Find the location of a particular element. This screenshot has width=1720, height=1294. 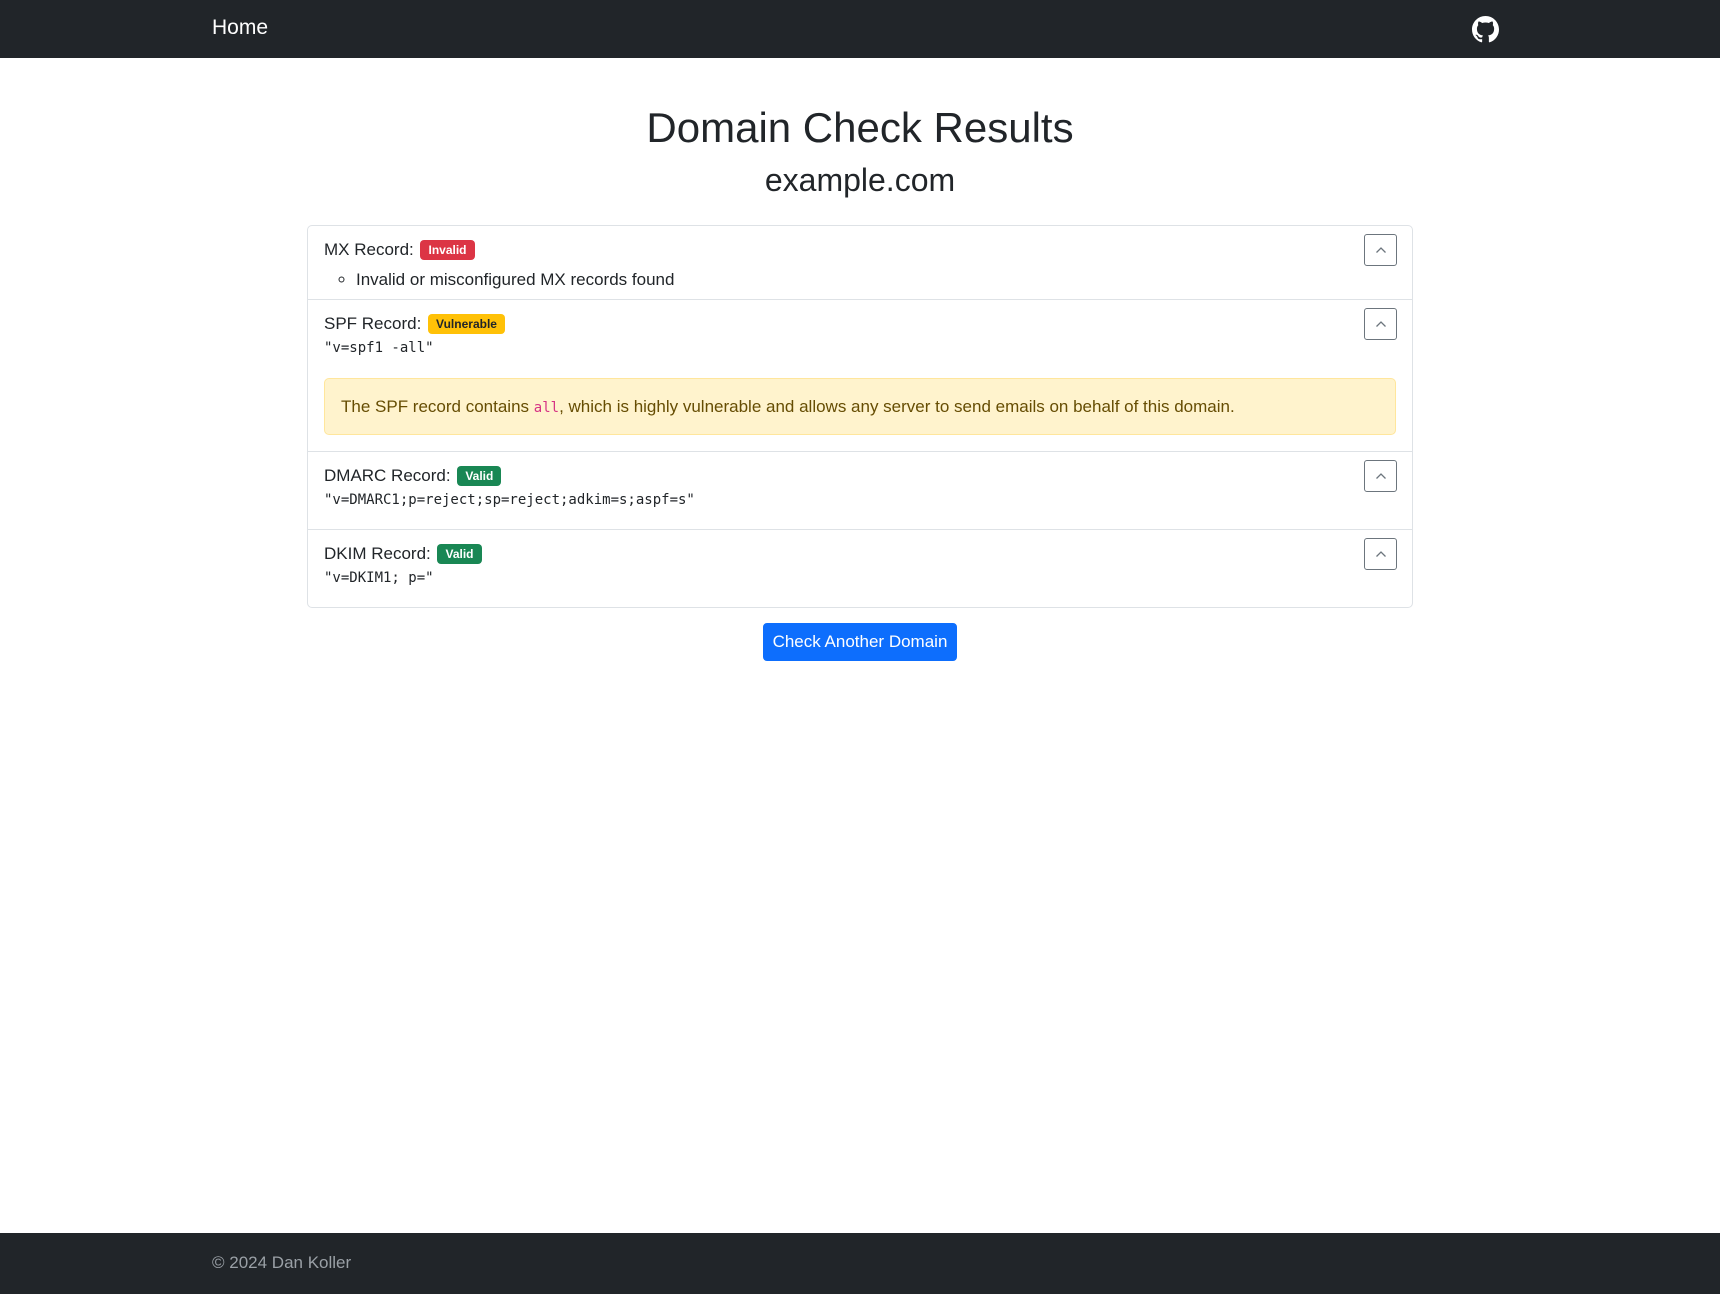

dmarc-collapse-button is located at coordinates (1380, 476).